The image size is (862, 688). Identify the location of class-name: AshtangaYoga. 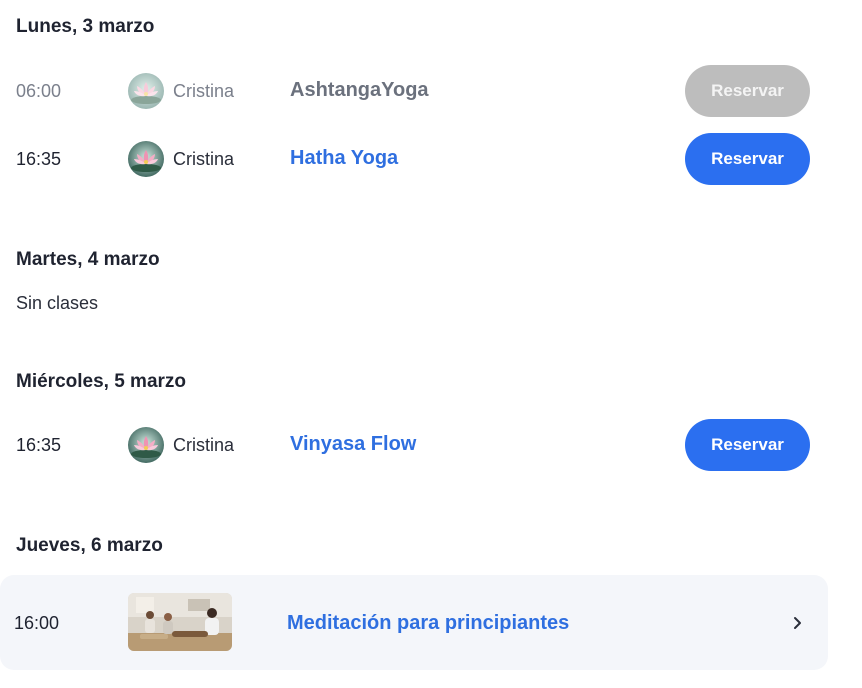
(359, 90).